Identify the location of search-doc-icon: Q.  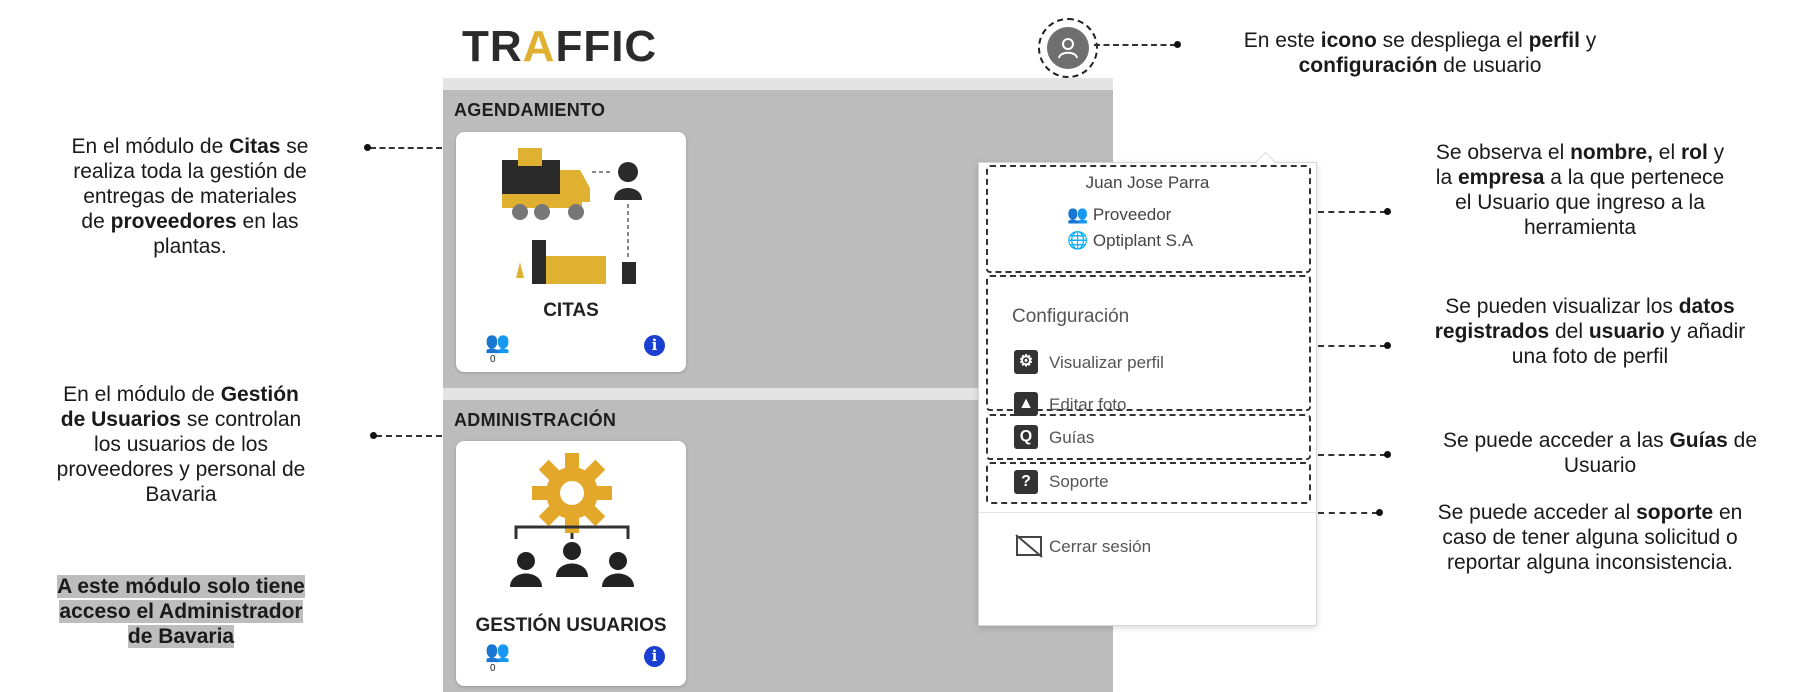
(1026, 437).